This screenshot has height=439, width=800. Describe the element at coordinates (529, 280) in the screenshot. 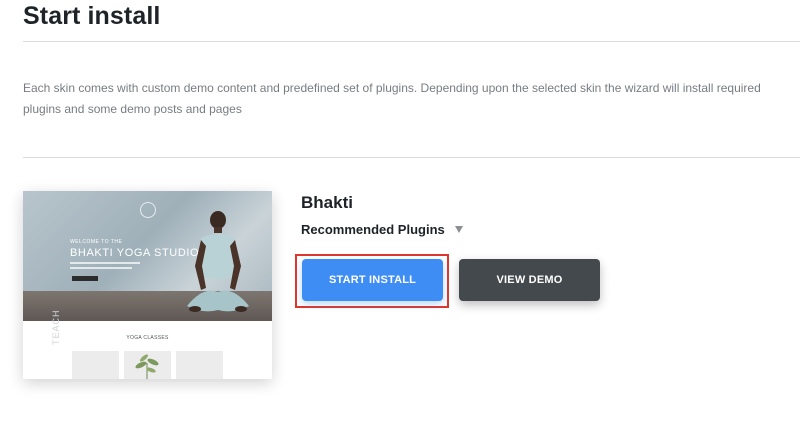

I see `view-demo-button: VIEW DEMO` at that location.